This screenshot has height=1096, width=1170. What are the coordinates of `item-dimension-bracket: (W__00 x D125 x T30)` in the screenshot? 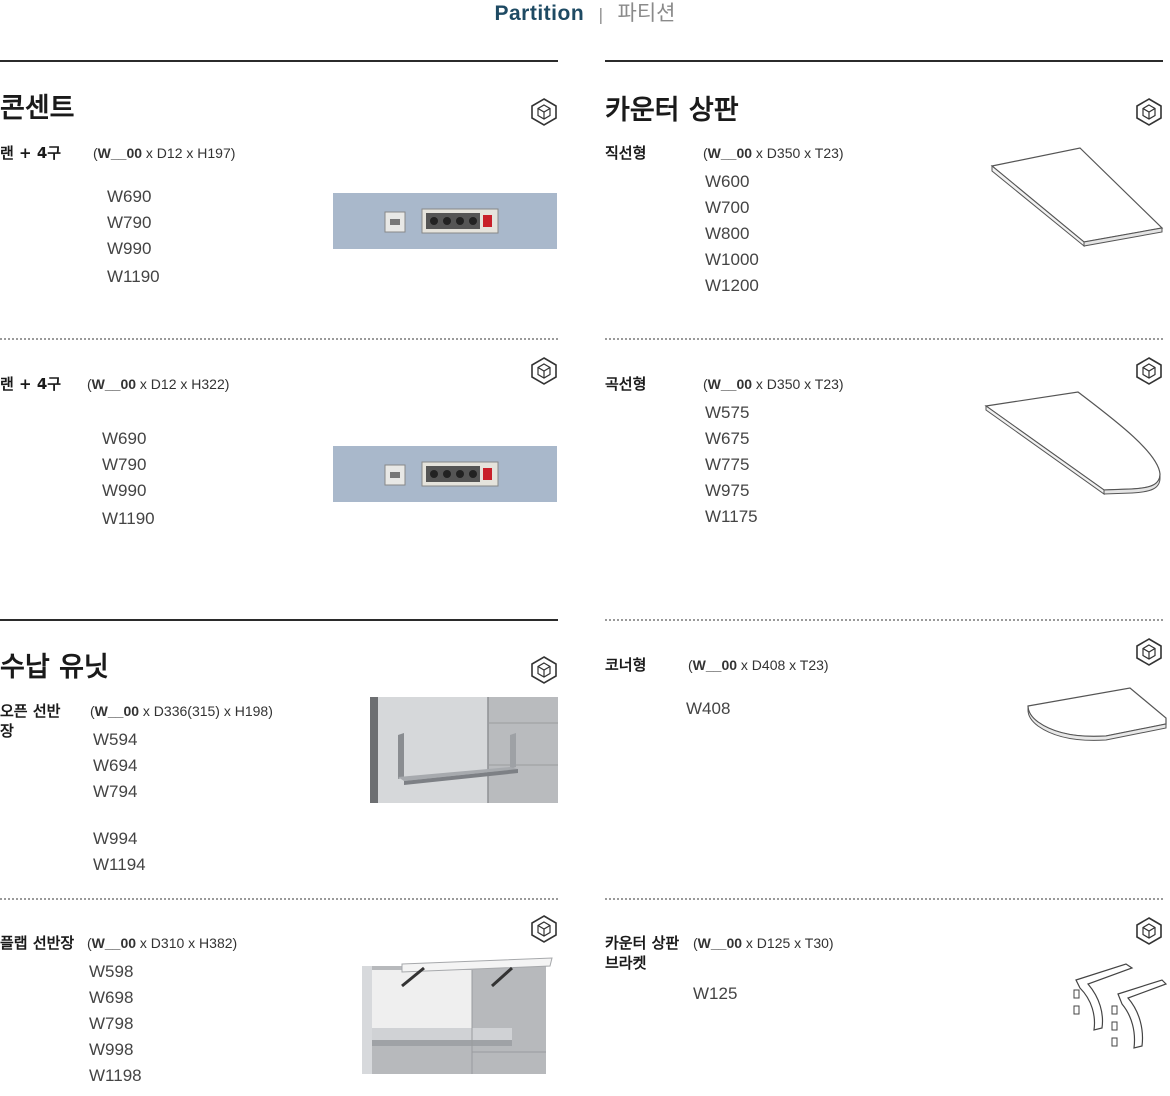 It's located at (763, 943).